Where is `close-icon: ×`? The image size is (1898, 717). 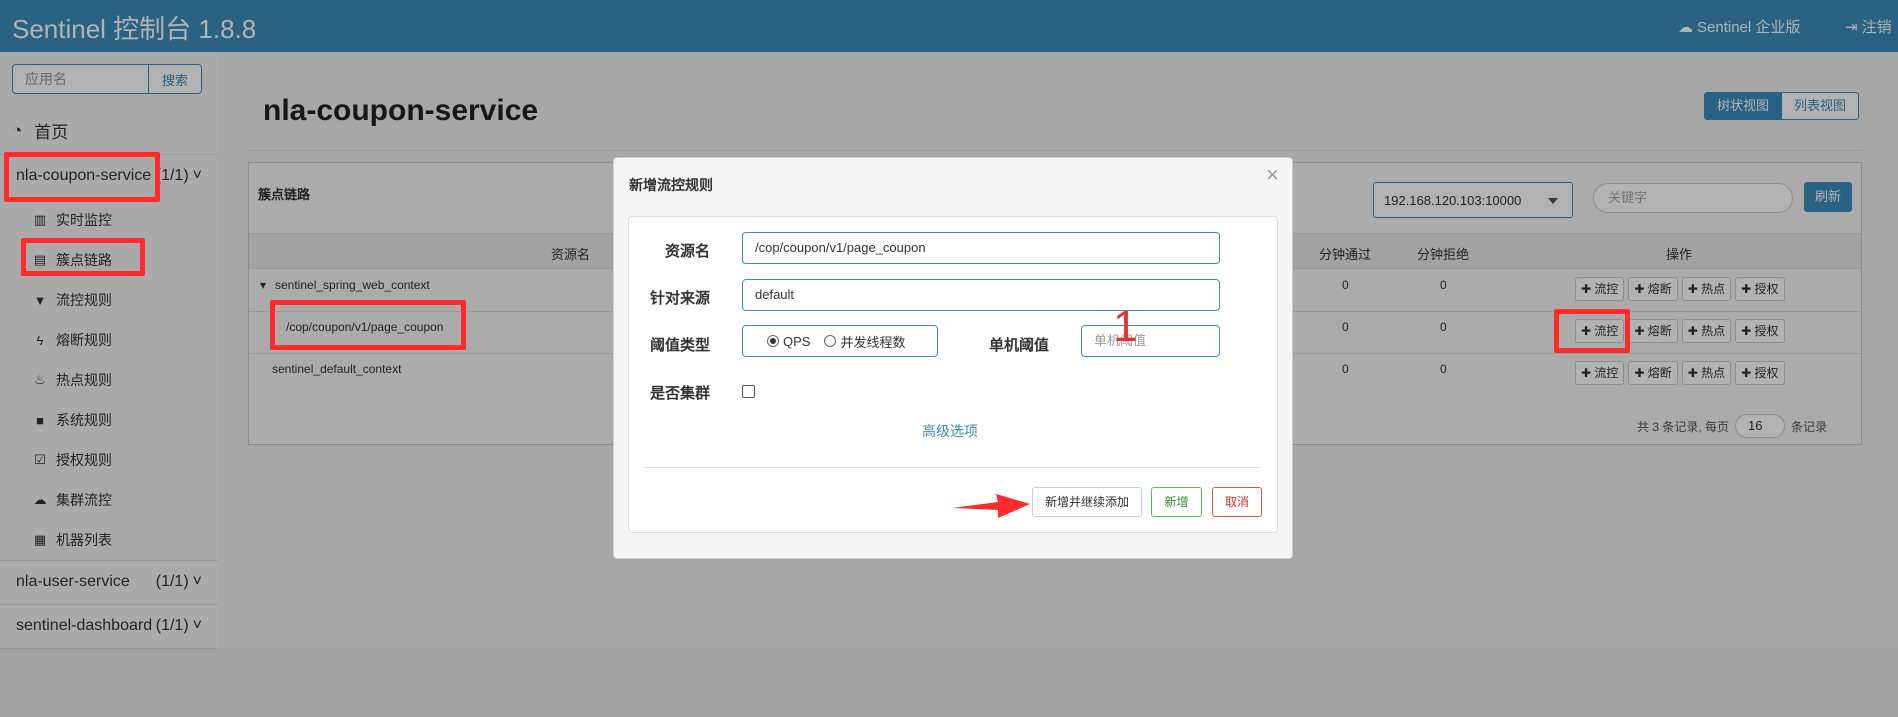
close-icon: × is located at coordinates (1272, 175).